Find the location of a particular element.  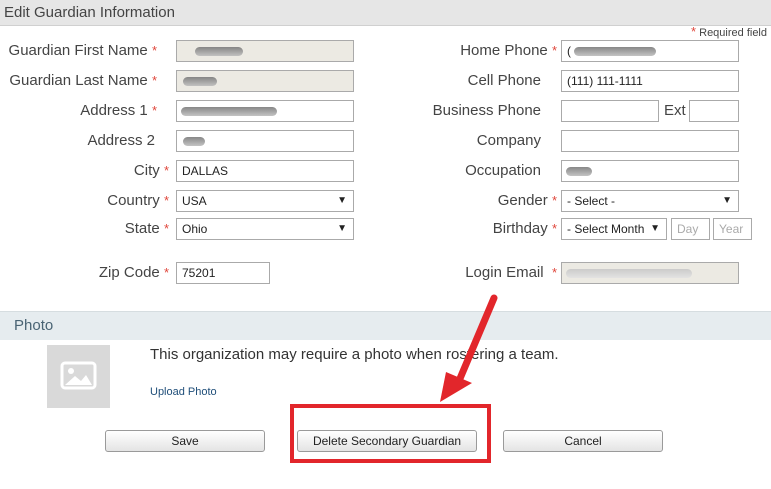

first-name-field is located at coordinates (265, 51).